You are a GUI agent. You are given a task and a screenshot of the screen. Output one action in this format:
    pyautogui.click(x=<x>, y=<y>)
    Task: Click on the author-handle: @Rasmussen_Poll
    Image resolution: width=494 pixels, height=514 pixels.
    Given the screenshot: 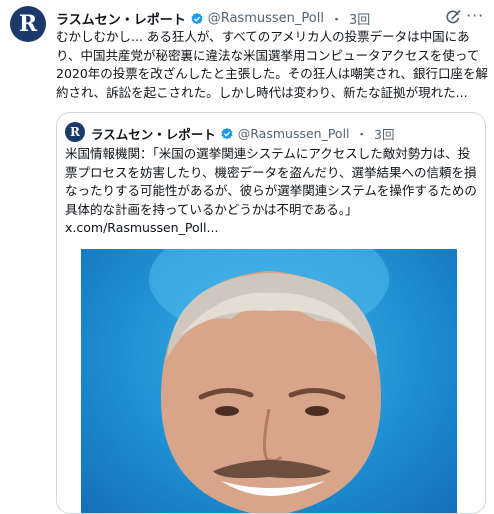 What is the action you would take?
    pyautogui.click(x=266, y=18)
    